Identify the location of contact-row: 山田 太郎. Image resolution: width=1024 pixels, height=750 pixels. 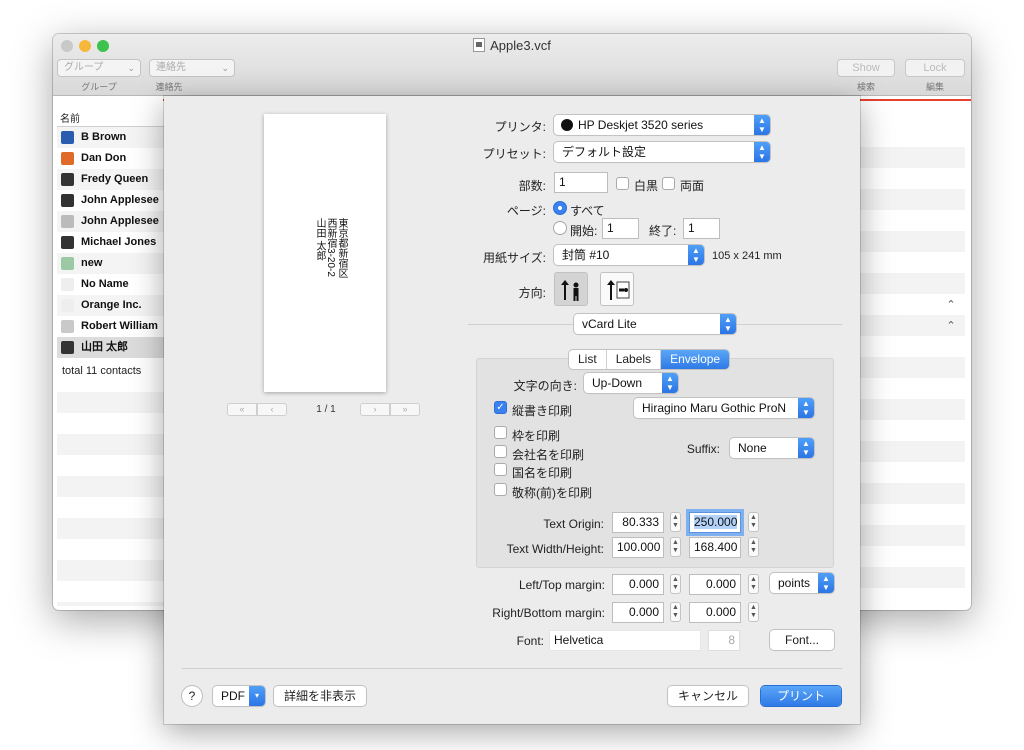
(110, 347).